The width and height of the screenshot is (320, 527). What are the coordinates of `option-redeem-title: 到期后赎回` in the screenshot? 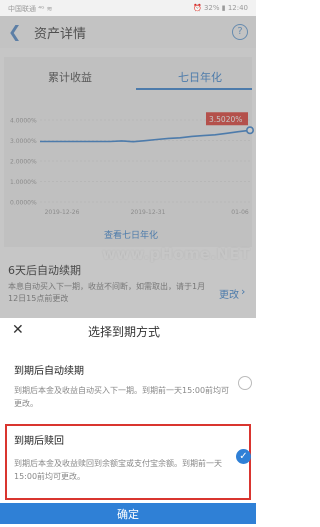 It's located at (39, 439).